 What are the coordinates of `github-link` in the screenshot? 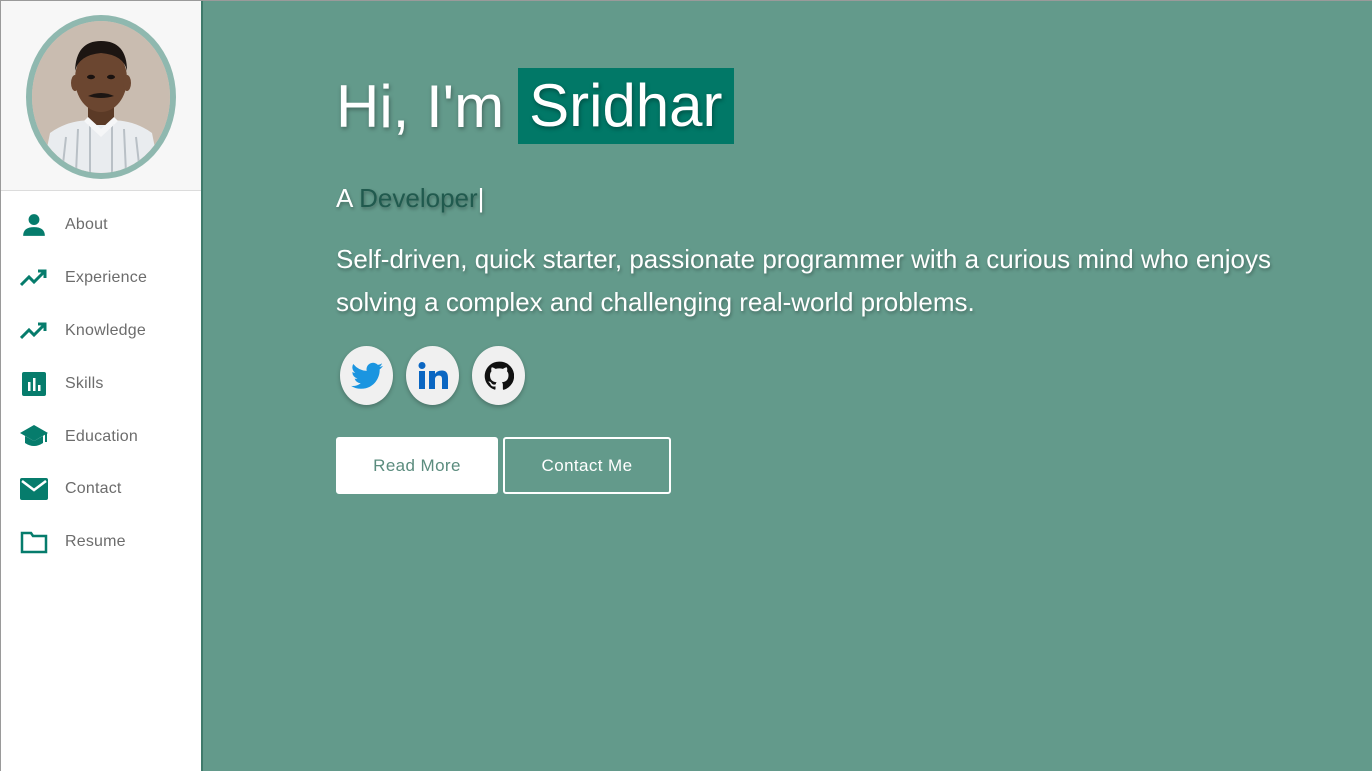 It's located at (498, 375).